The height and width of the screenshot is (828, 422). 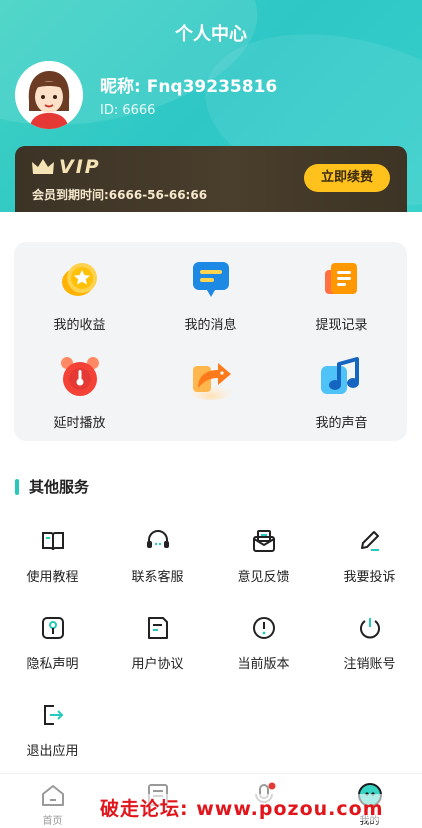 I want to click on home-icon, so click(x=53, y=795).